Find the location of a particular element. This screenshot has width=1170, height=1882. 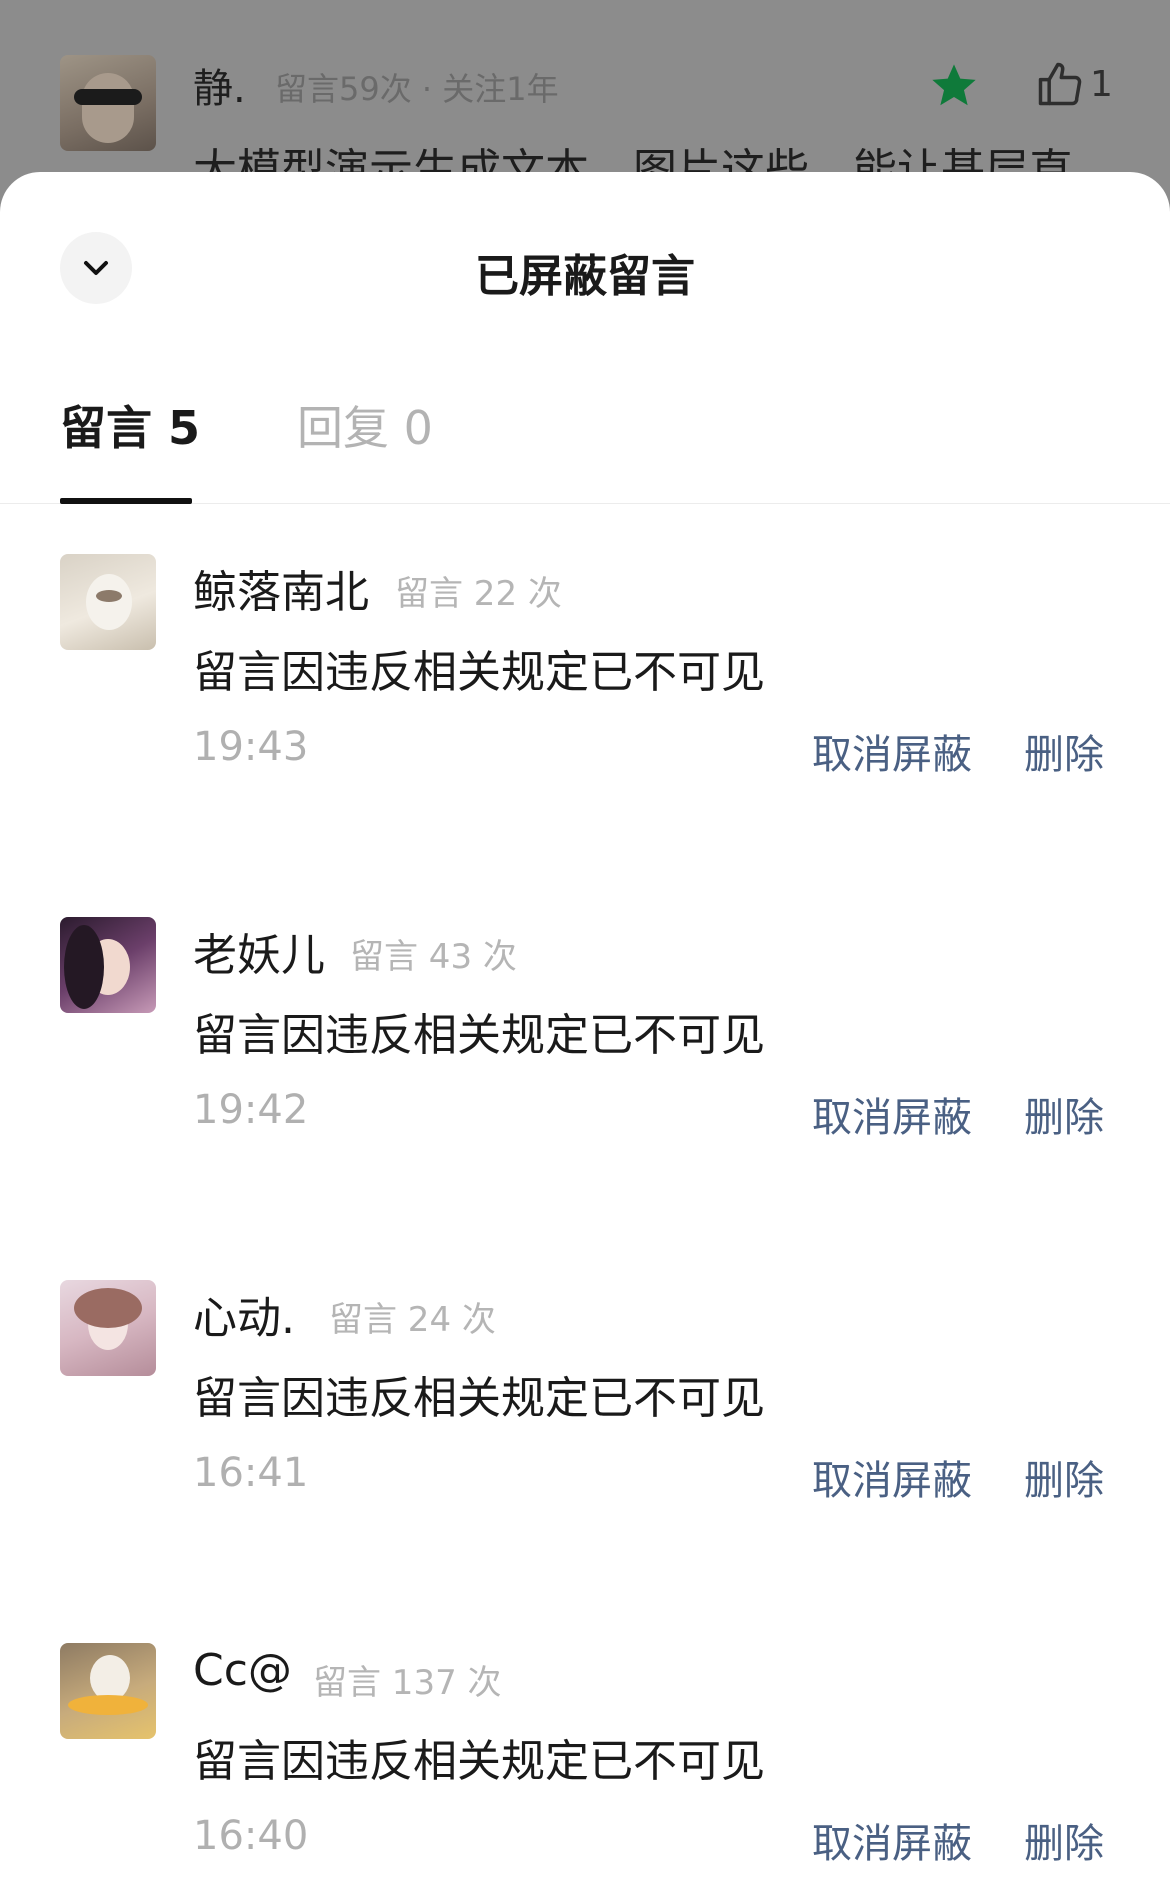

commenter-name: Cc@ is located at coordinates (242, 1670).